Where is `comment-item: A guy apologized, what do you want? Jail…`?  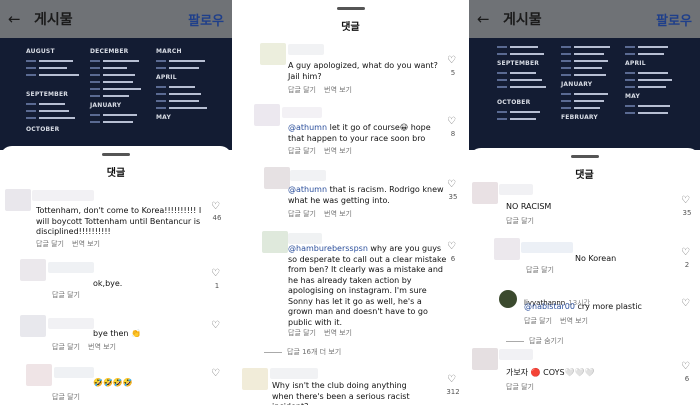
comment-item: A guy apologized, what do you want? Jail… is located at coordinates (350, 70).